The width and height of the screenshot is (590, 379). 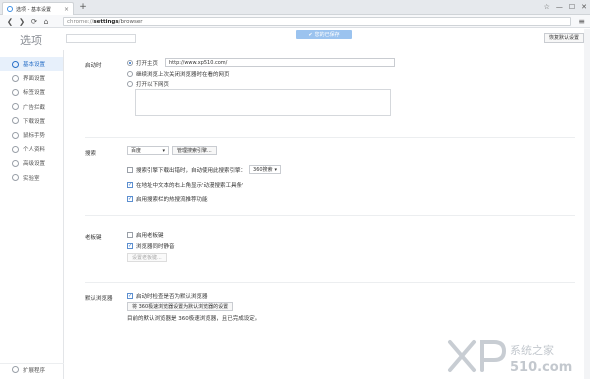 I want to click on sidebar-item-download: 下载设置, so click(x=31, y=121).